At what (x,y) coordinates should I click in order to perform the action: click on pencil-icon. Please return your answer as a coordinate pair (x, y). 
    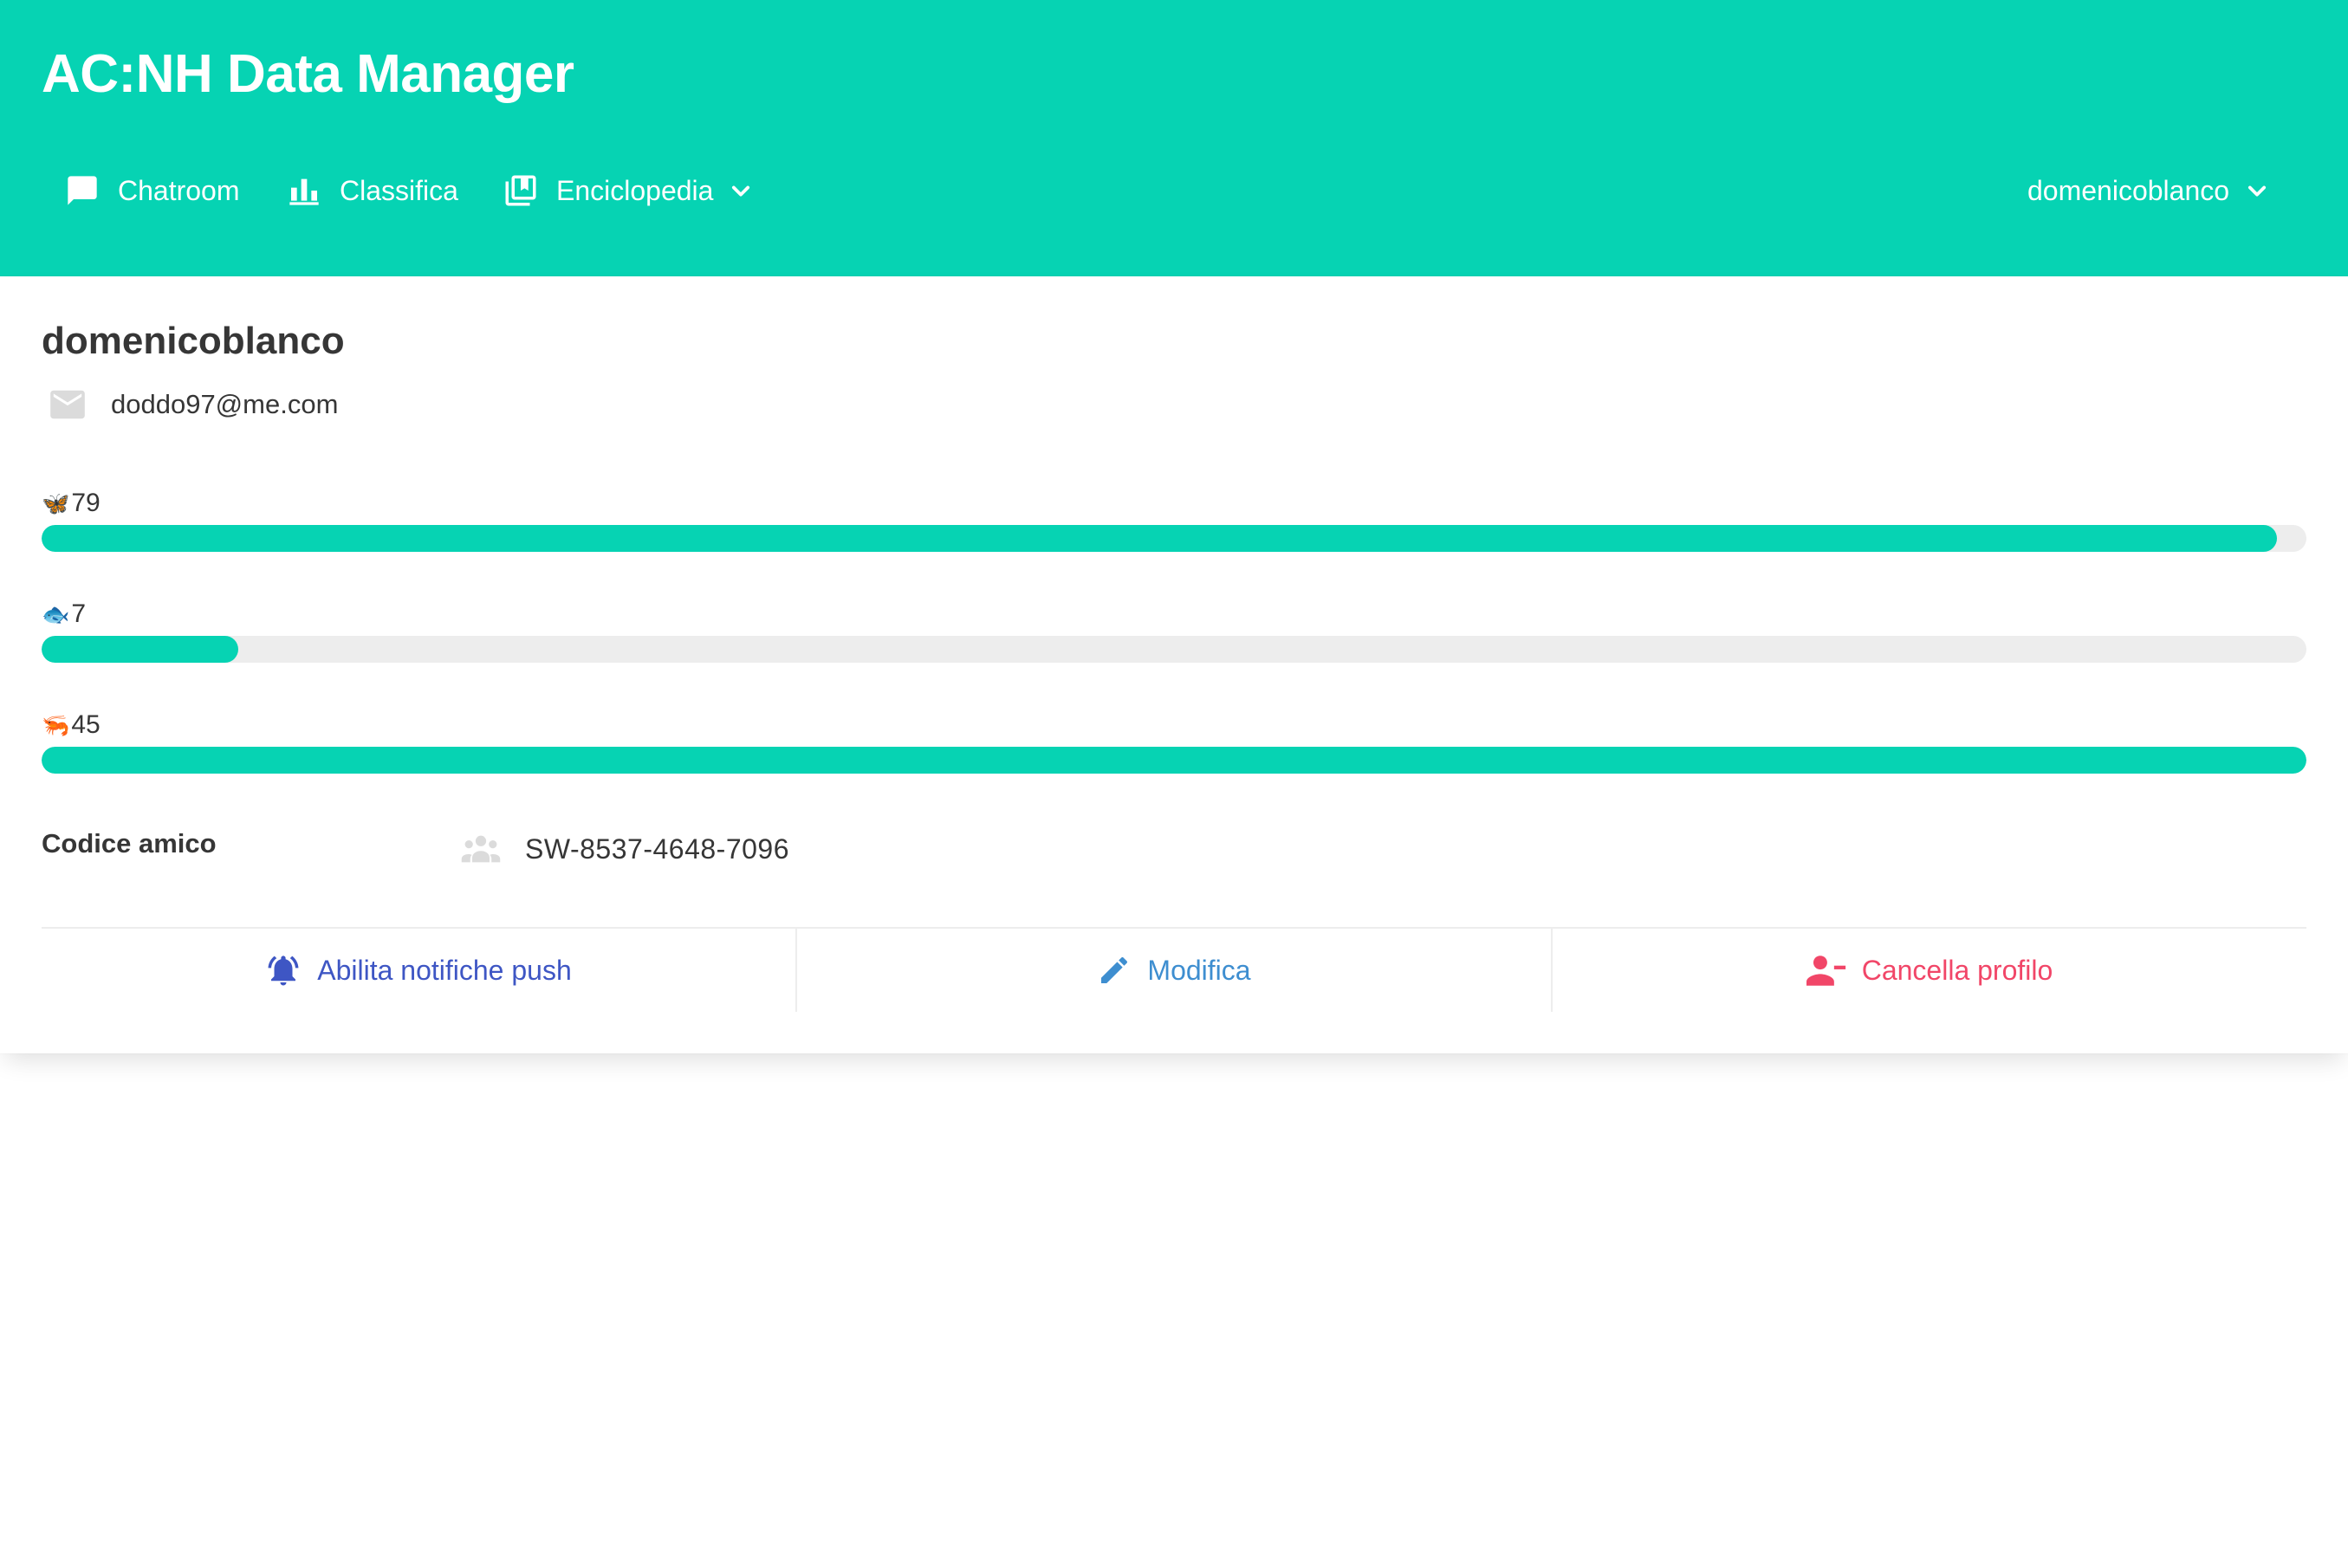
    Looking at the image, I should click on (1114, 970).